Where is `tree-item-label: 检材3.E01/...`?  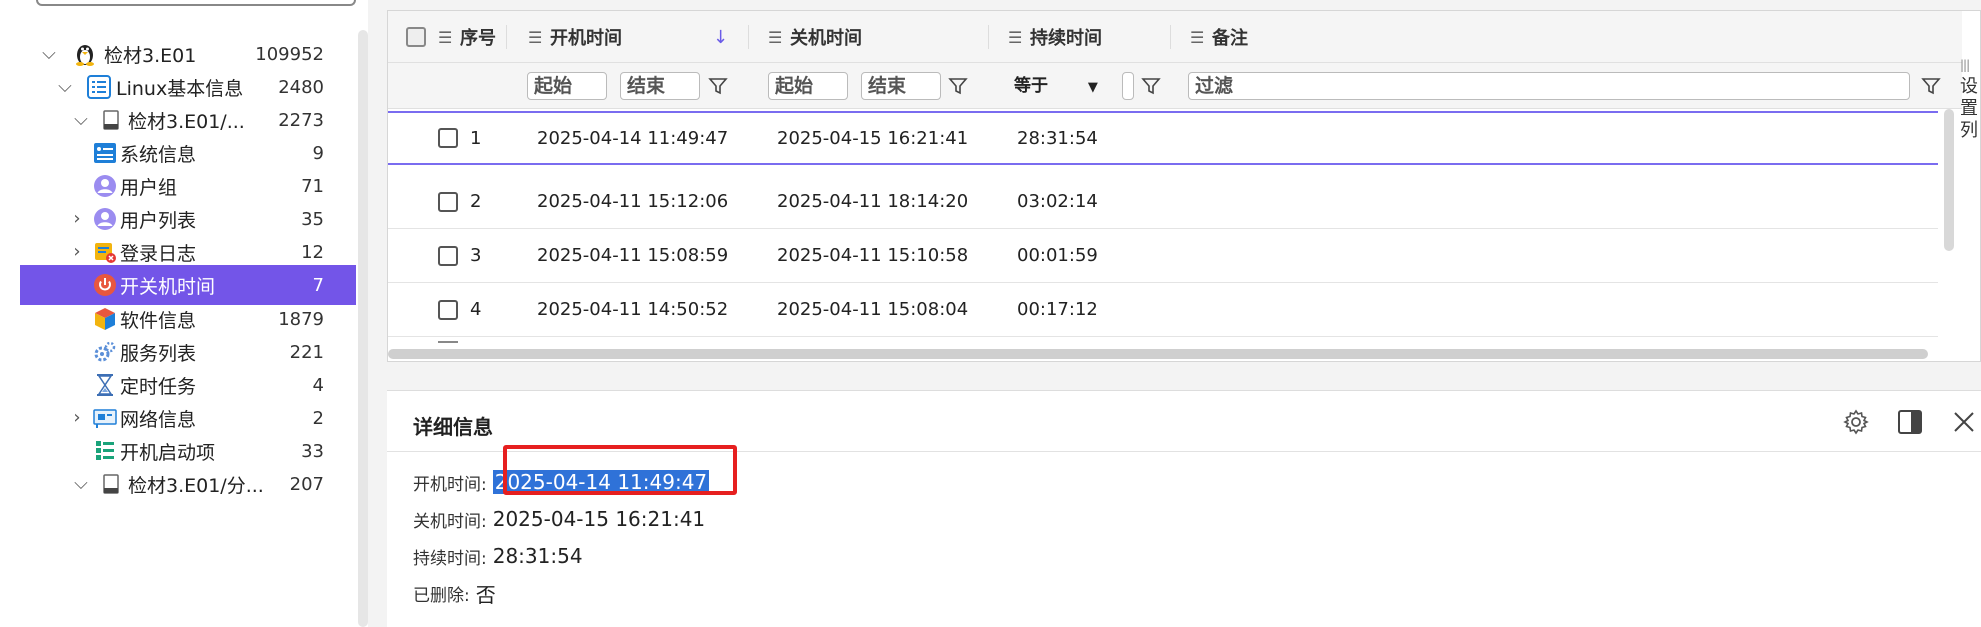
tree-item-label: 检材3.E01/... is located at coordinates (186, 121).